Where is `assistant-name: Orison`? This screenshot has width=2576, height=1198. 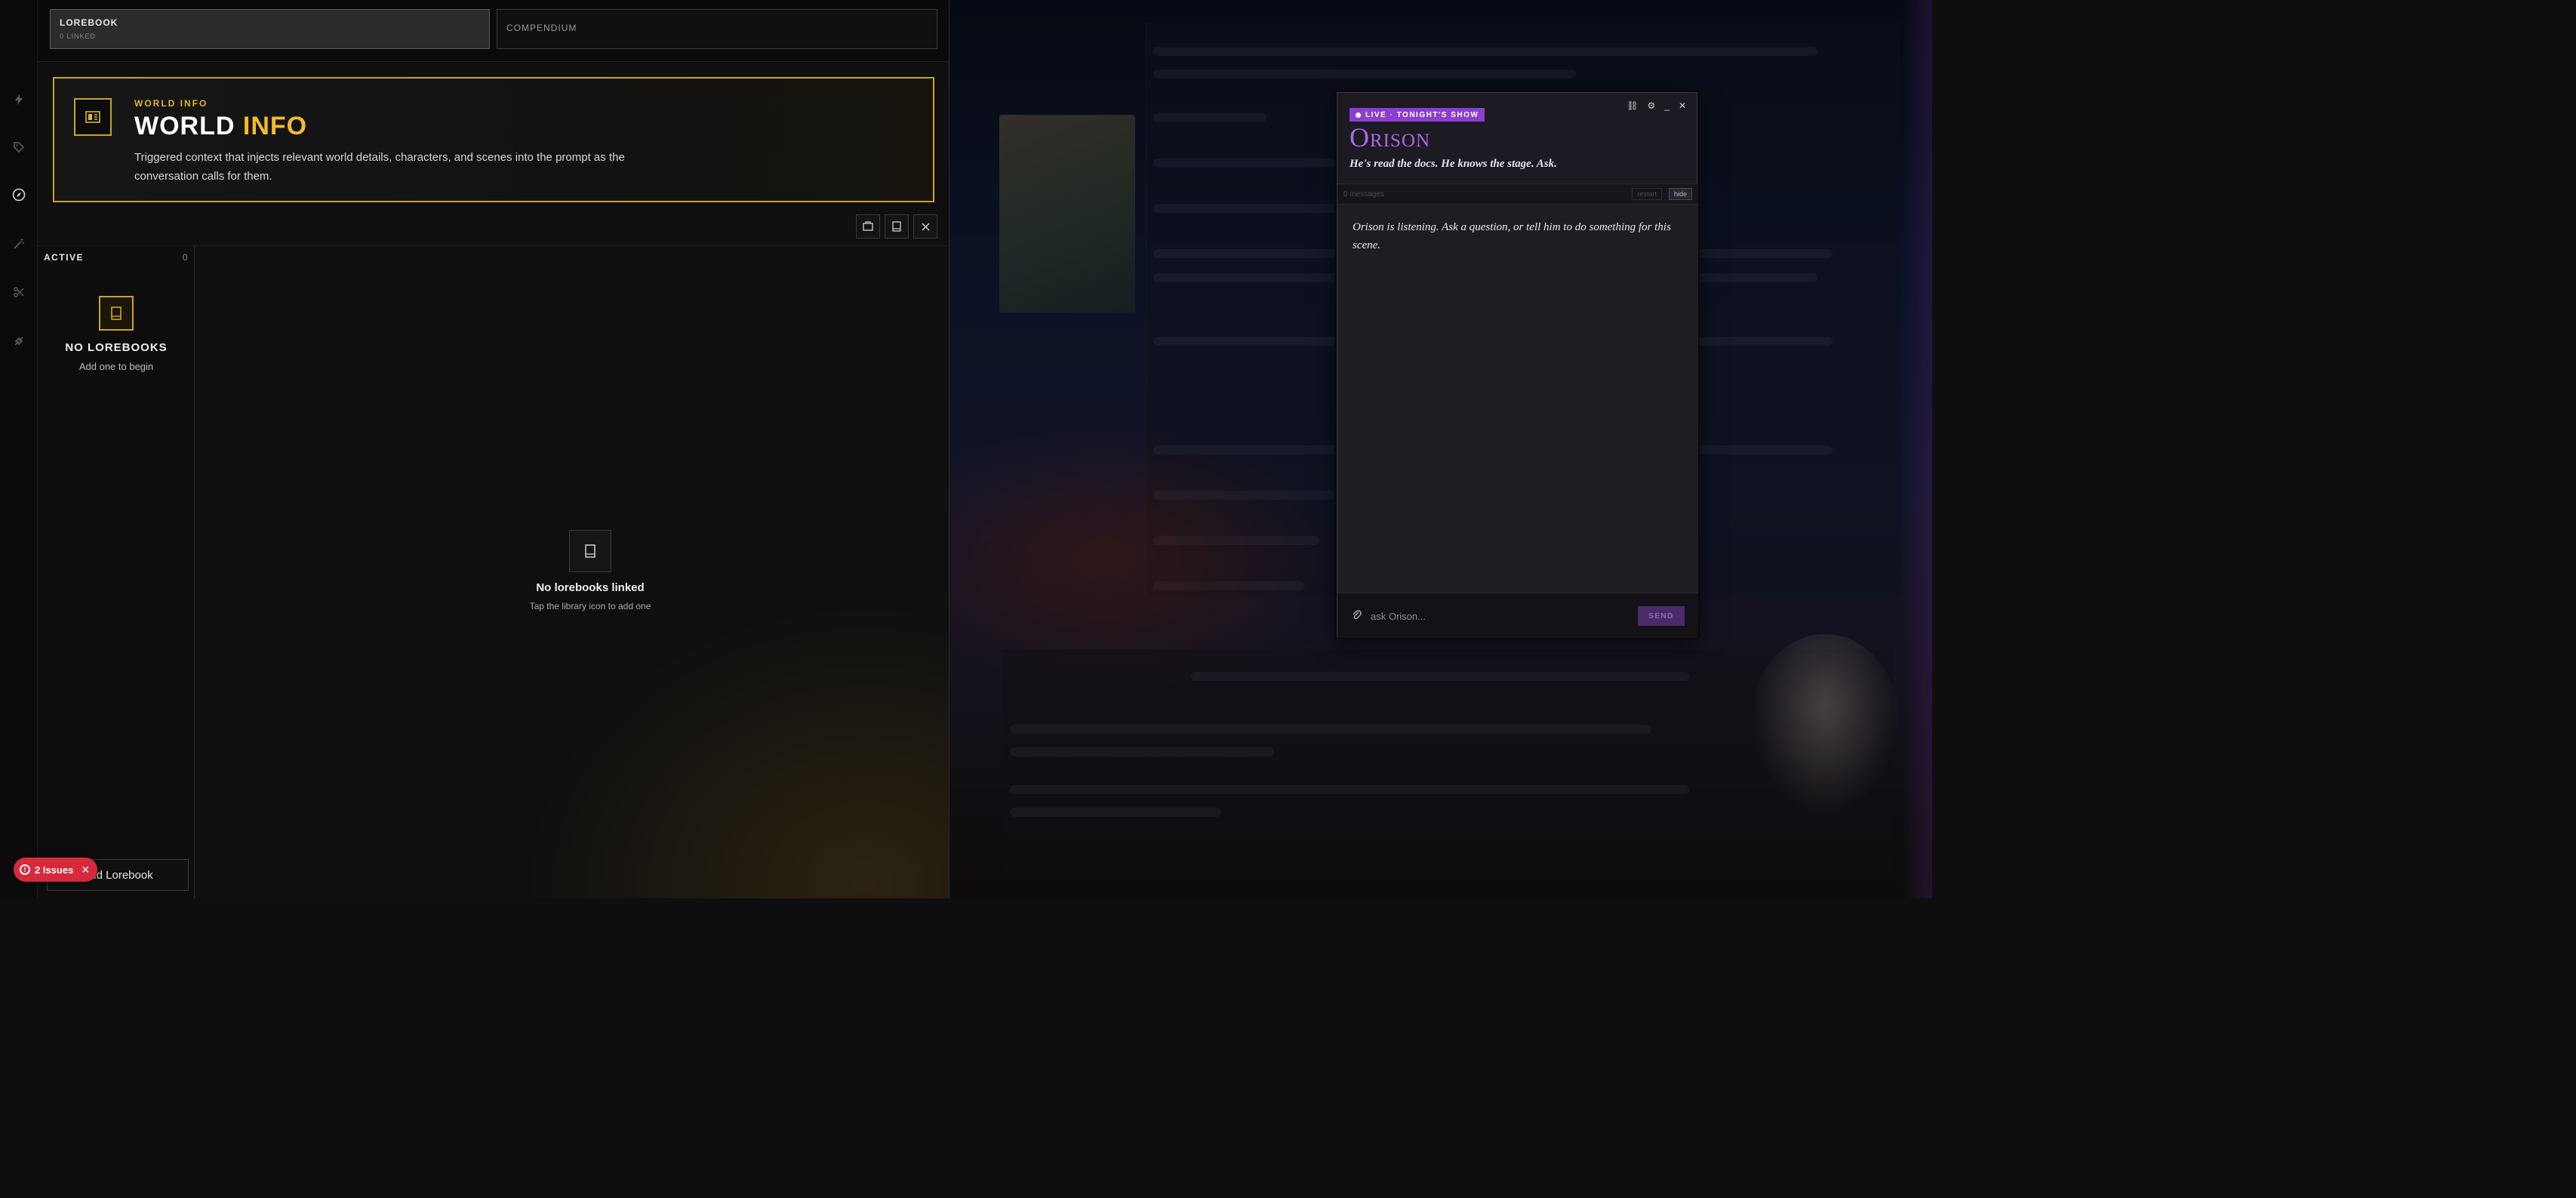
assistant-name: Orison is located at coordinates (1390, 137).